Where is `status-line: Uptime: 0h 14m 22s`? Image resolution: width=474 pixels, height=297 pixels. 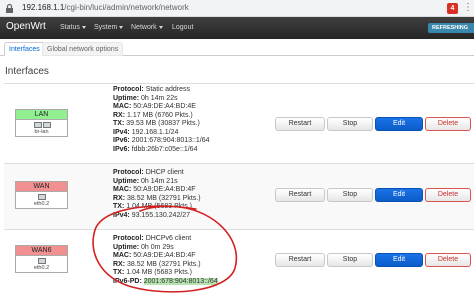 status-line: Uptime: 0h 14m 22s is located at coordinates (145, 98).